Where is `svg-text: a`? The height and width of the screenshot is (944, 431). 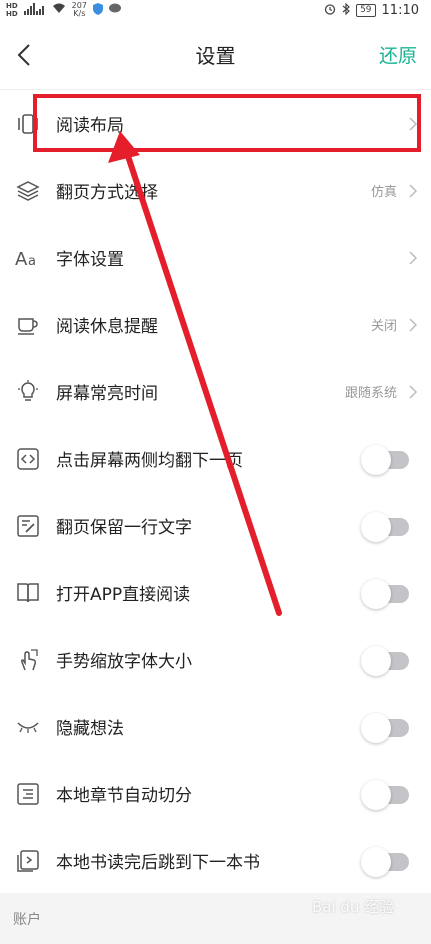 svg-text: a is located at coordinates (32, 261).